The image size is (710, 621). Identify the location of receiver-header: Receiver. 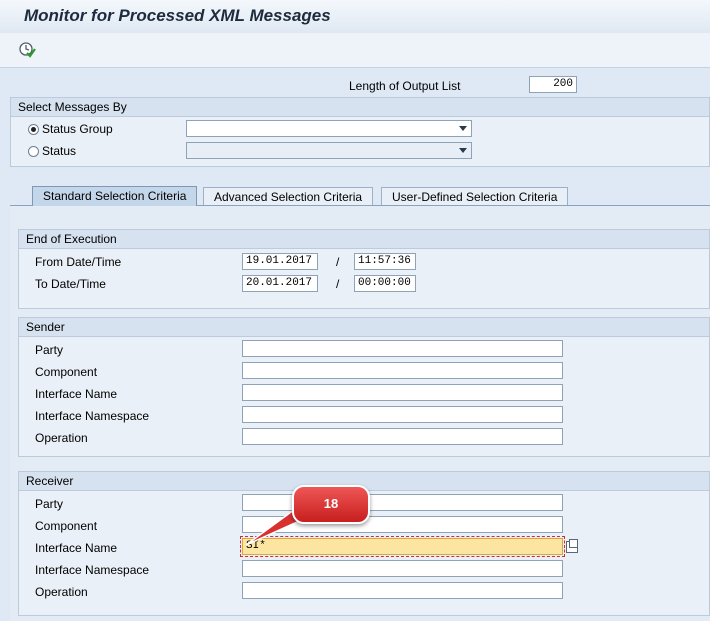
(50, 481).